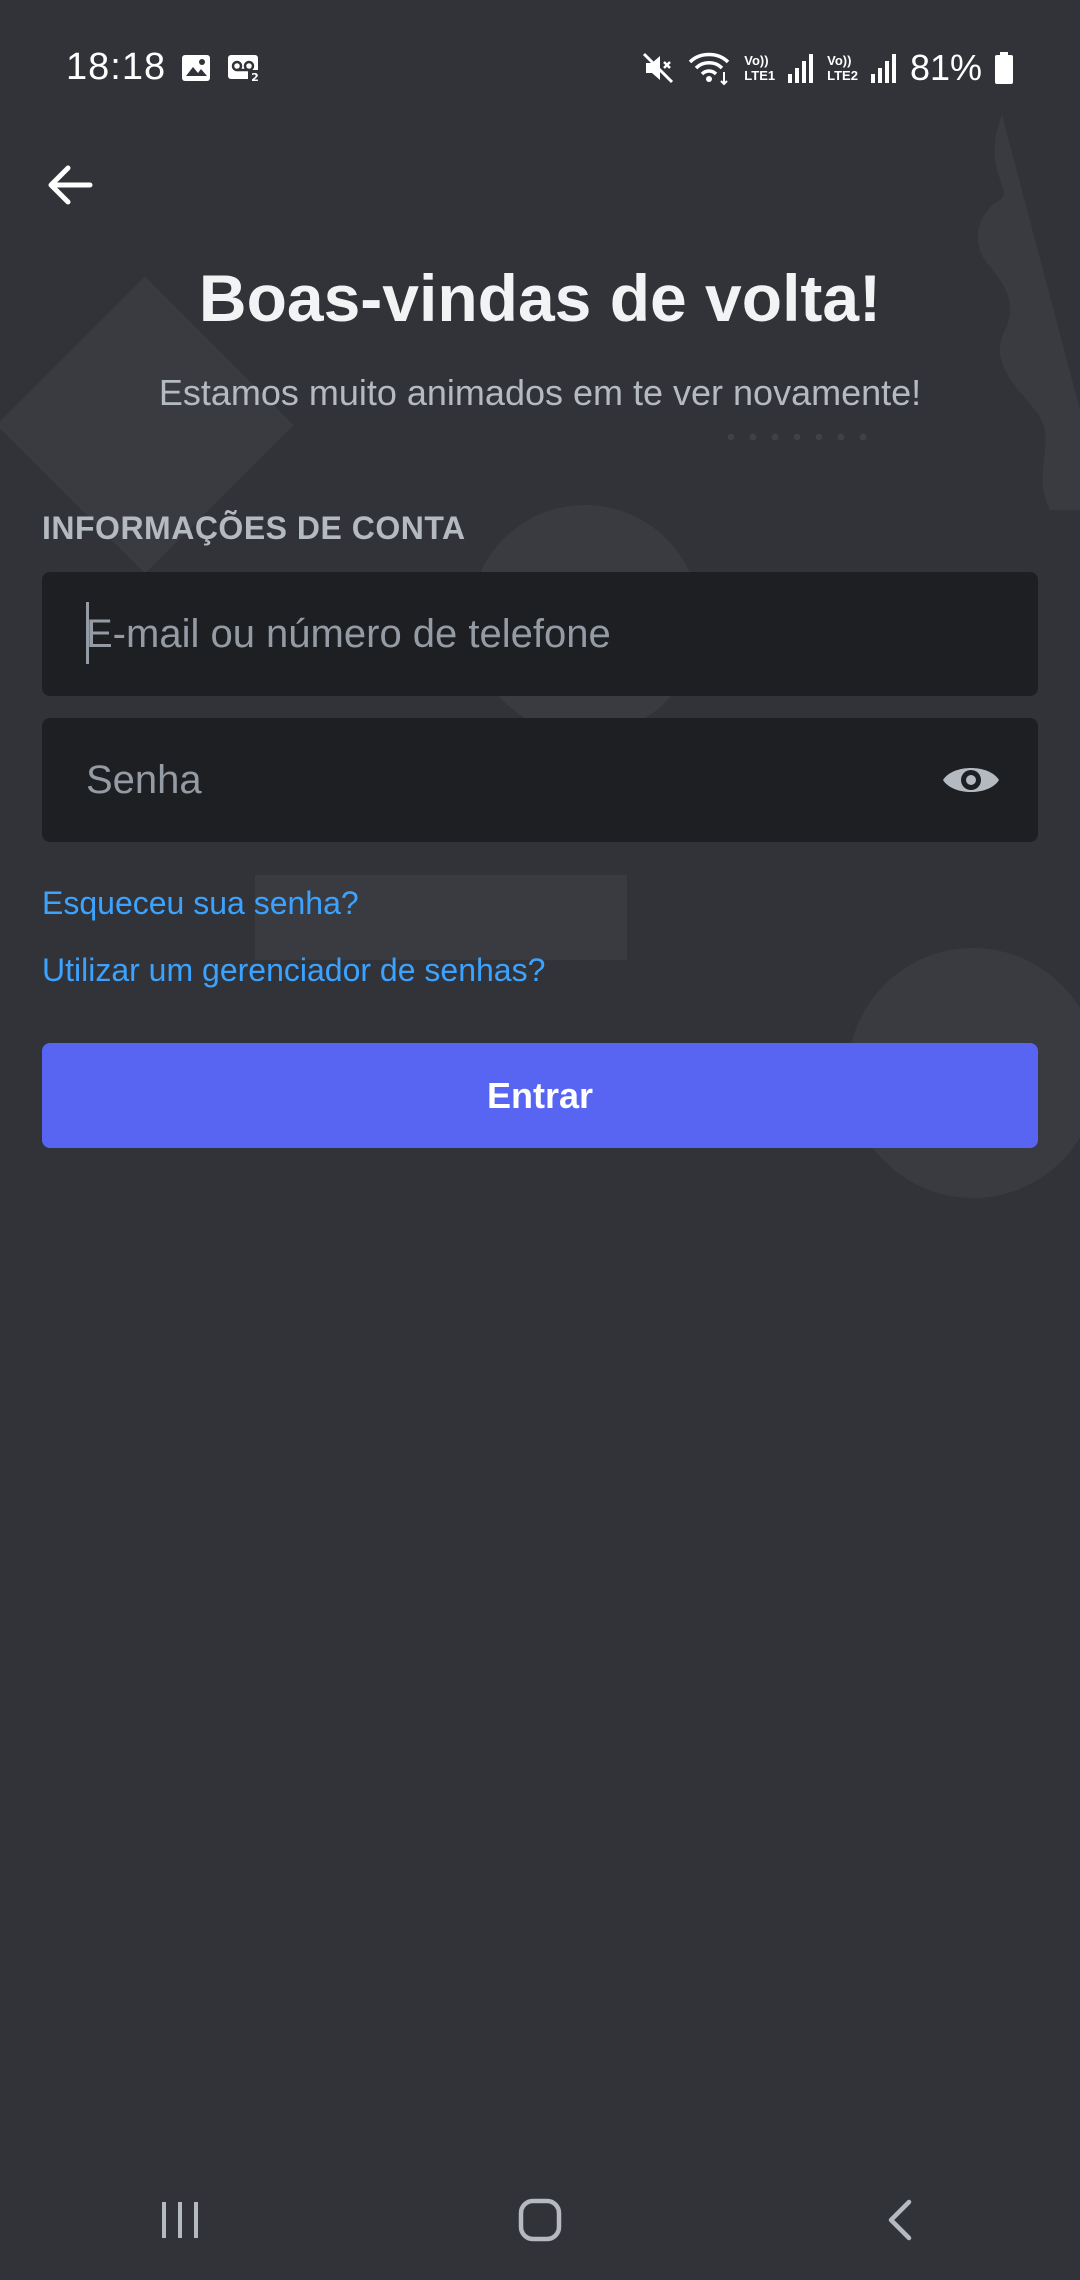 Image resolution: width=1080 pixels, height=2280 pixels. What do you see at coordinates (760, 75) in the screenshot?
I see `sim1-lte-label: LTE1` at bounding box center [760, 75].